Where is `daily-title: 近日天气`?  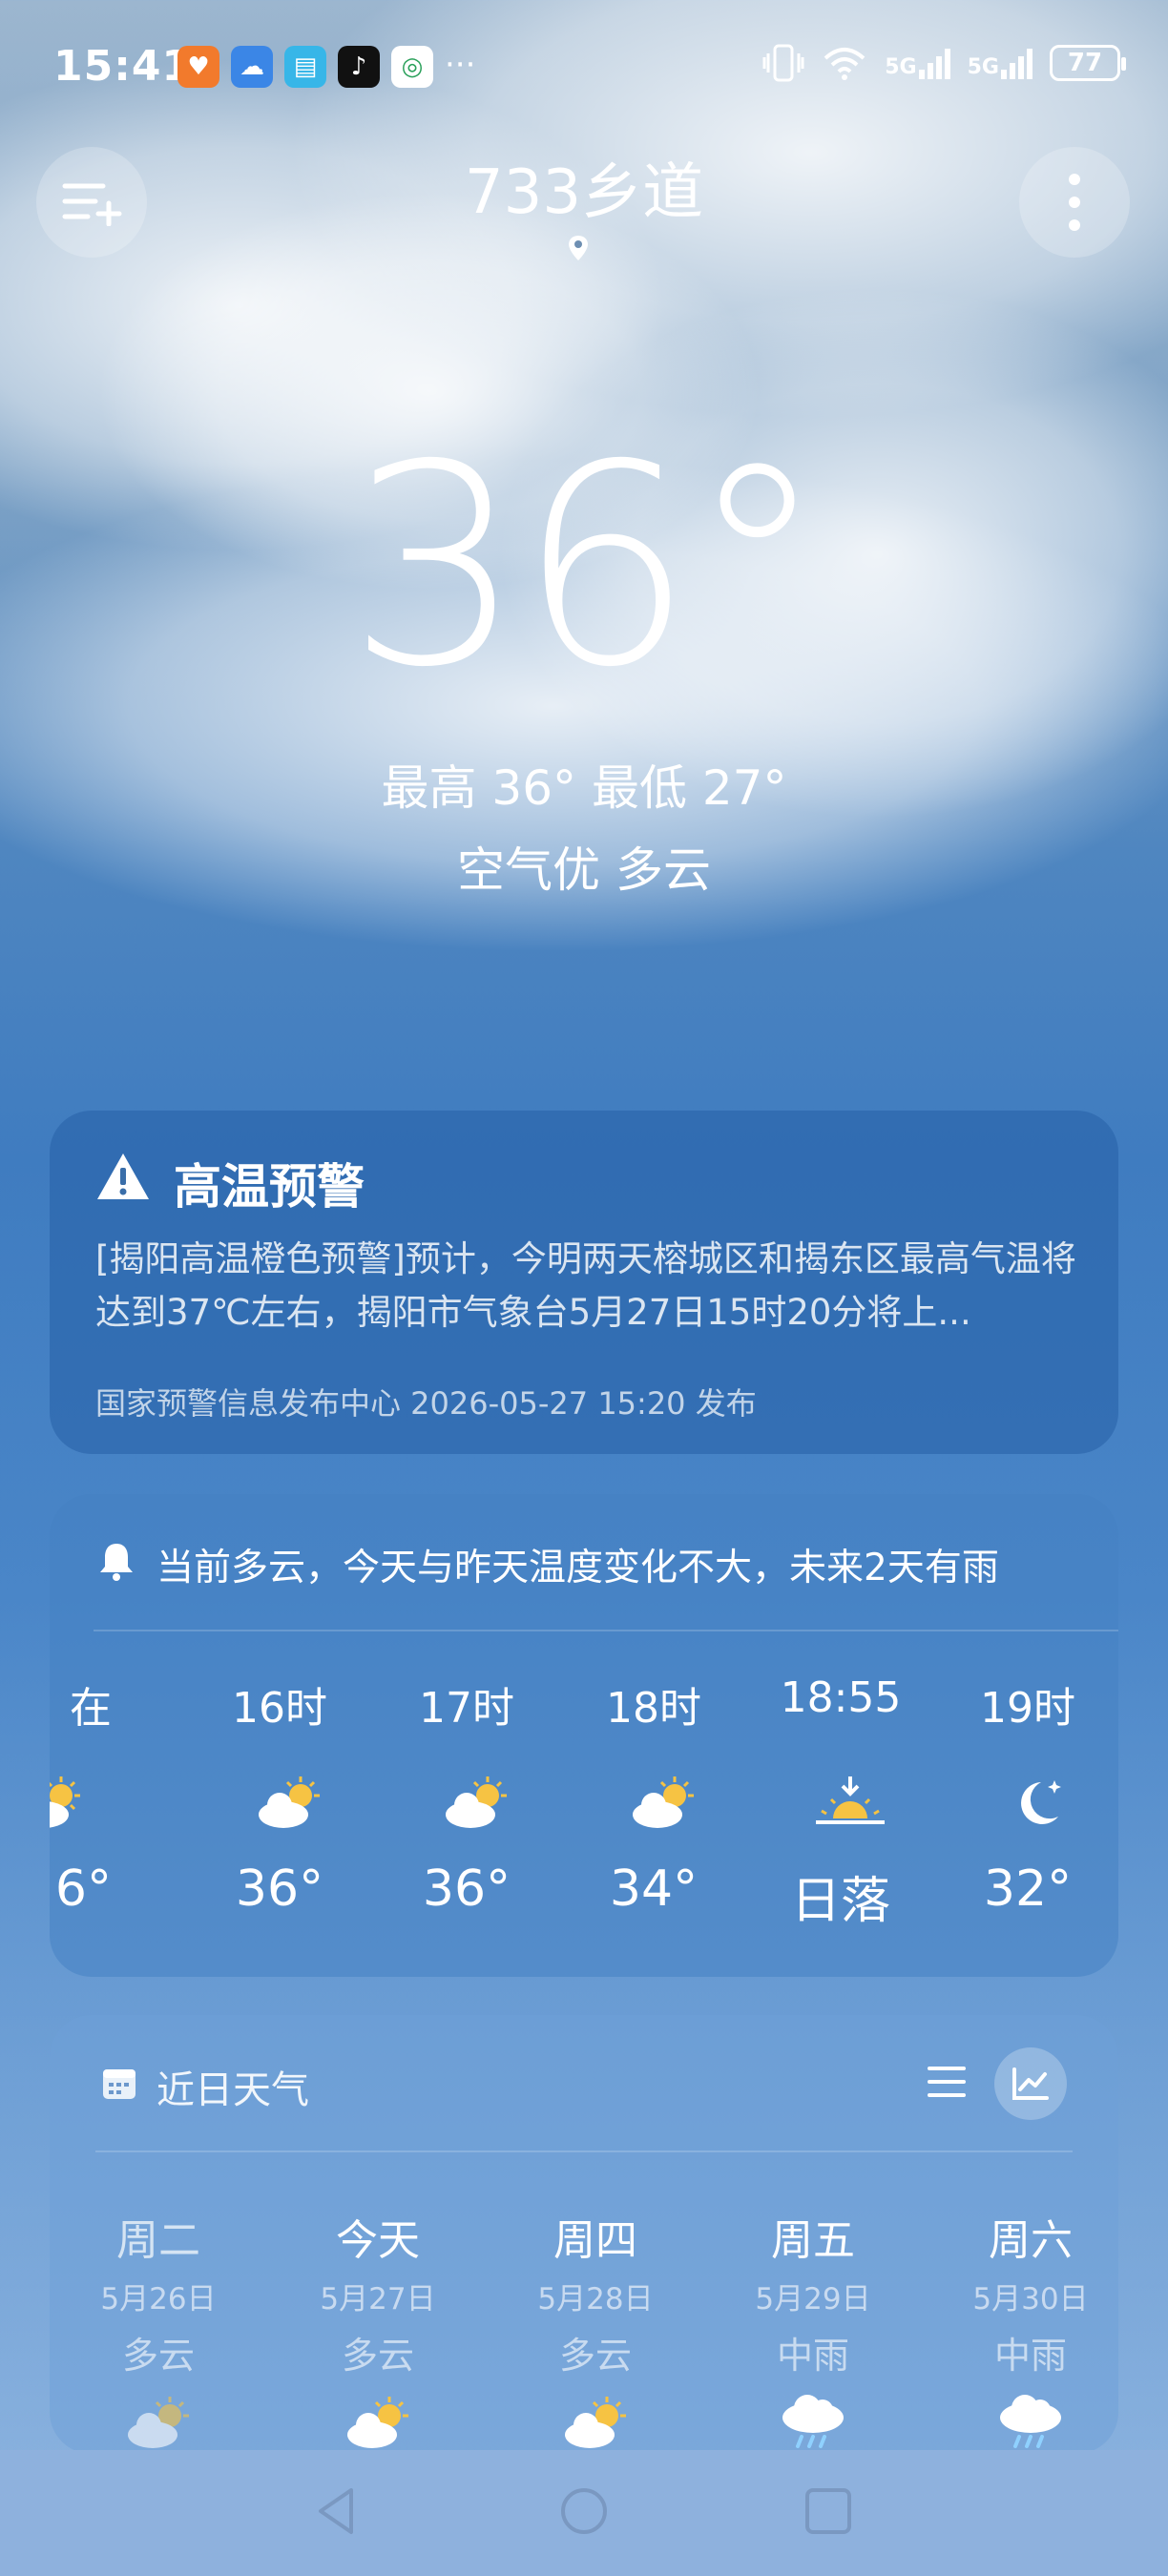 daily-title: 近日天气 is located at coordinates (232, 2090).